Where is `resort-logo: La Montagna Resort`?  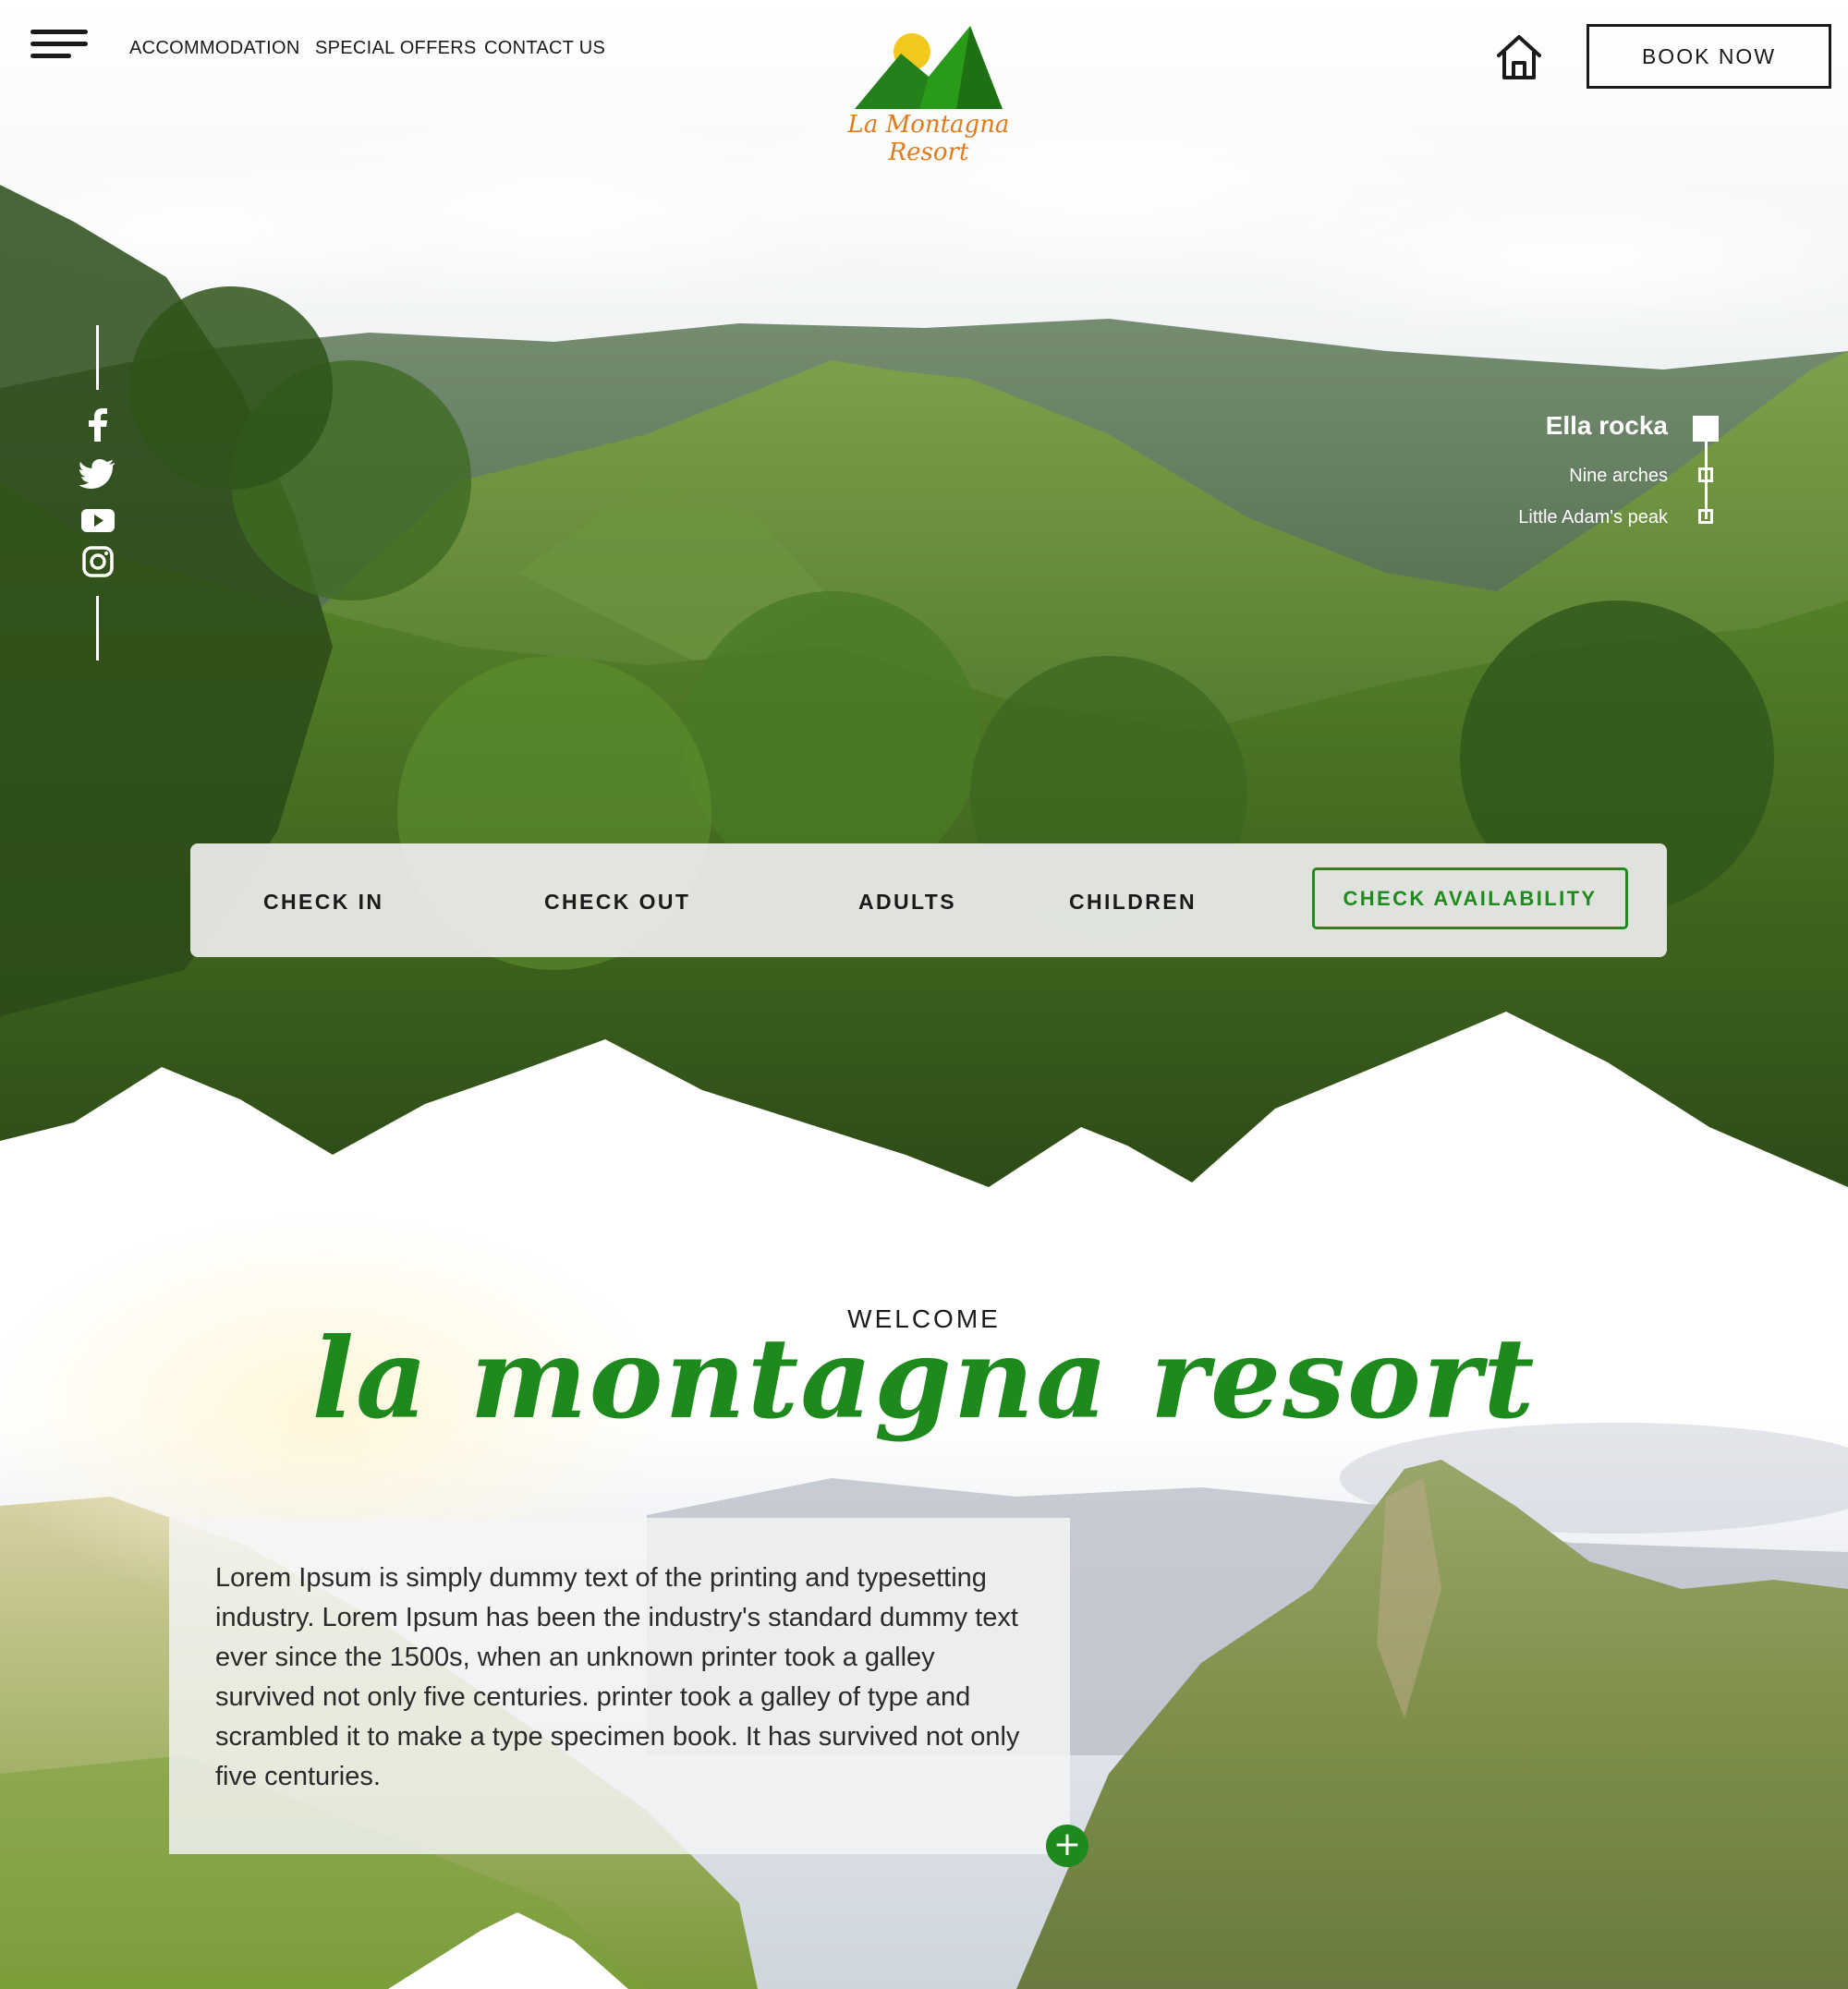
resort-logo: La Montagna Resort is located at coordinates (929, 96).